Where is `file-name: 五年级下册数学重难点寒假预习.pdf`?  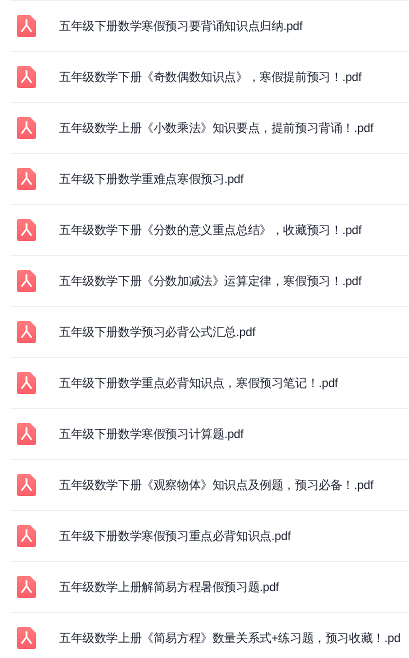 file-name: 五年级下册数学重难点寒假预习.pdf is located at coordinates (151, 179).